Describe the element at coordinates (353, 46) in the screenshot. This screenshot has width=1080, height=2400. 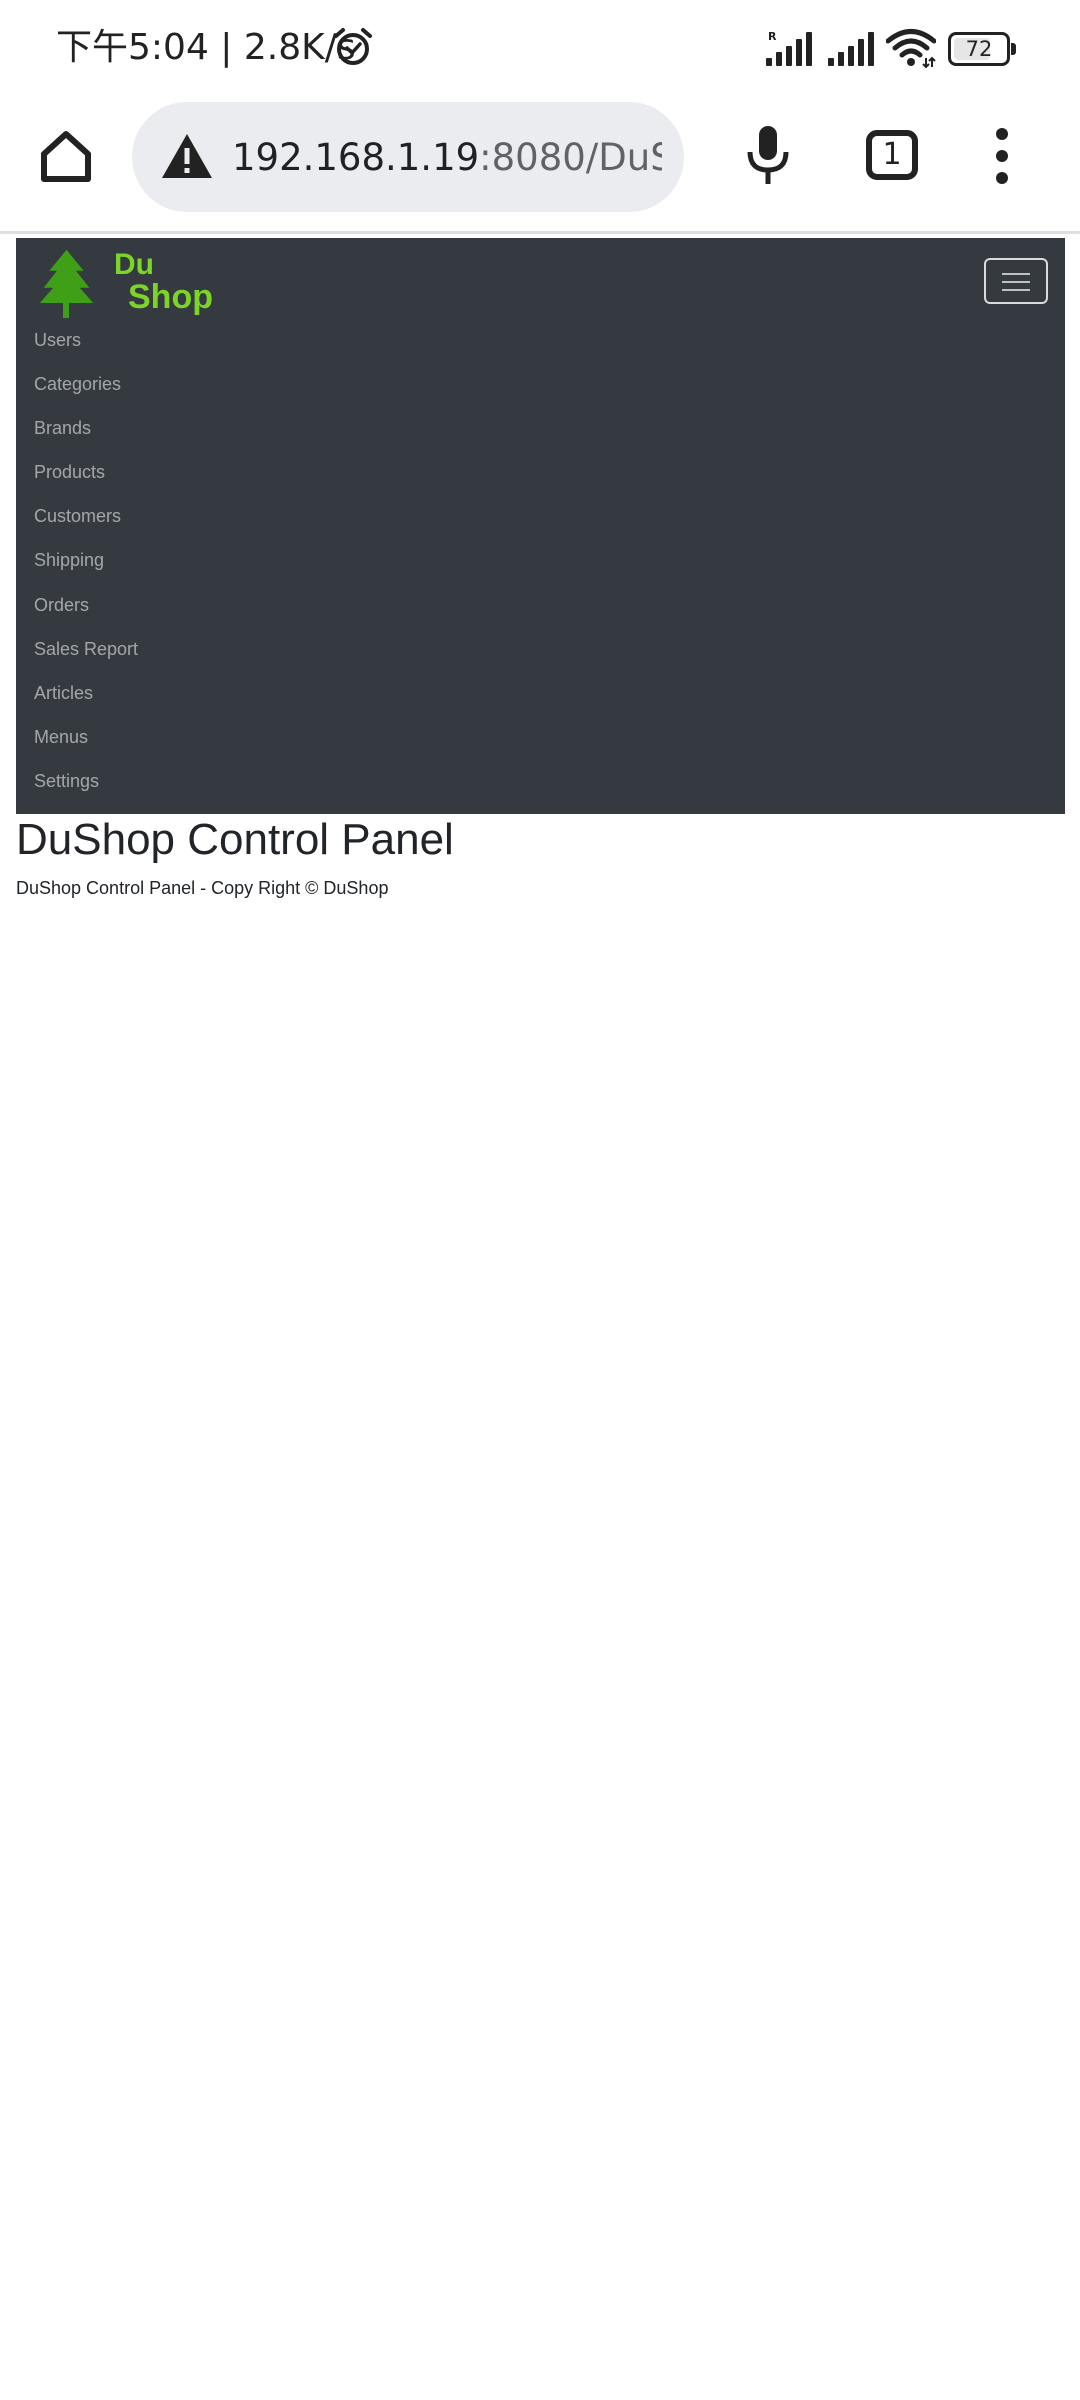
I see `alarm-icon` at that location.